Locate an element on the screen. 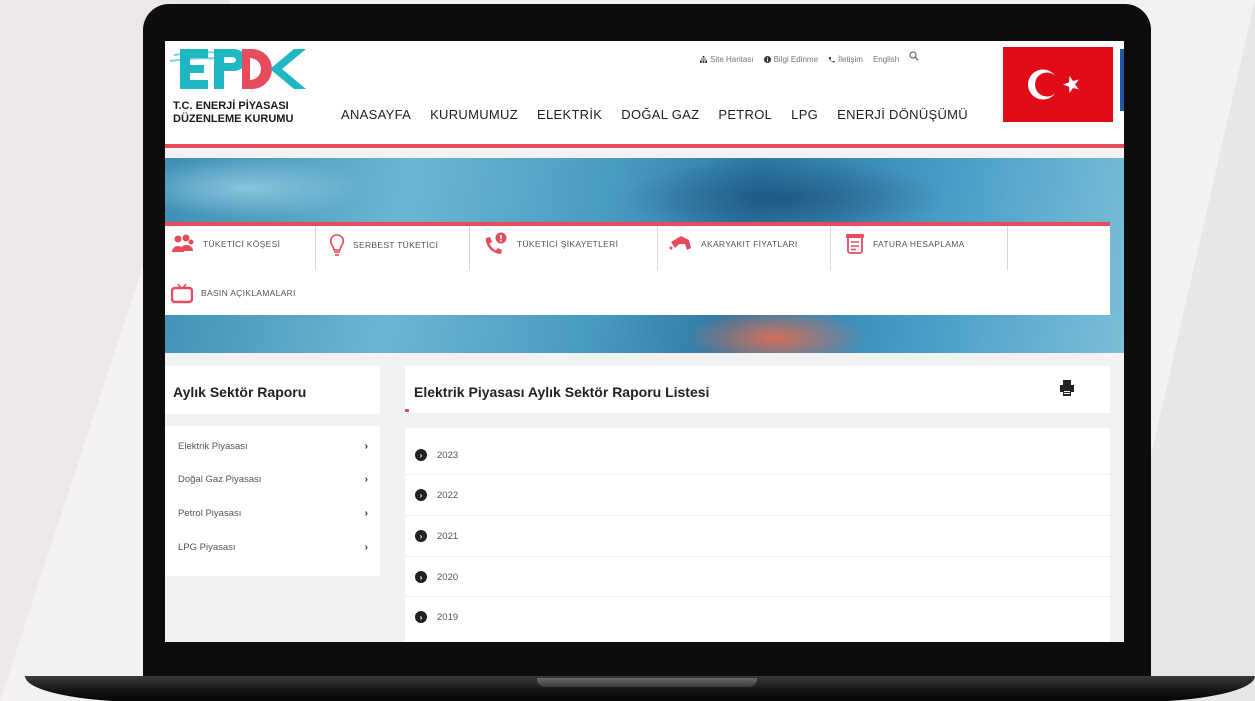 Image resolution: width=1255 pixels, height=701 pixels. contact-link: İletişim is located at coordinates (845, 59).